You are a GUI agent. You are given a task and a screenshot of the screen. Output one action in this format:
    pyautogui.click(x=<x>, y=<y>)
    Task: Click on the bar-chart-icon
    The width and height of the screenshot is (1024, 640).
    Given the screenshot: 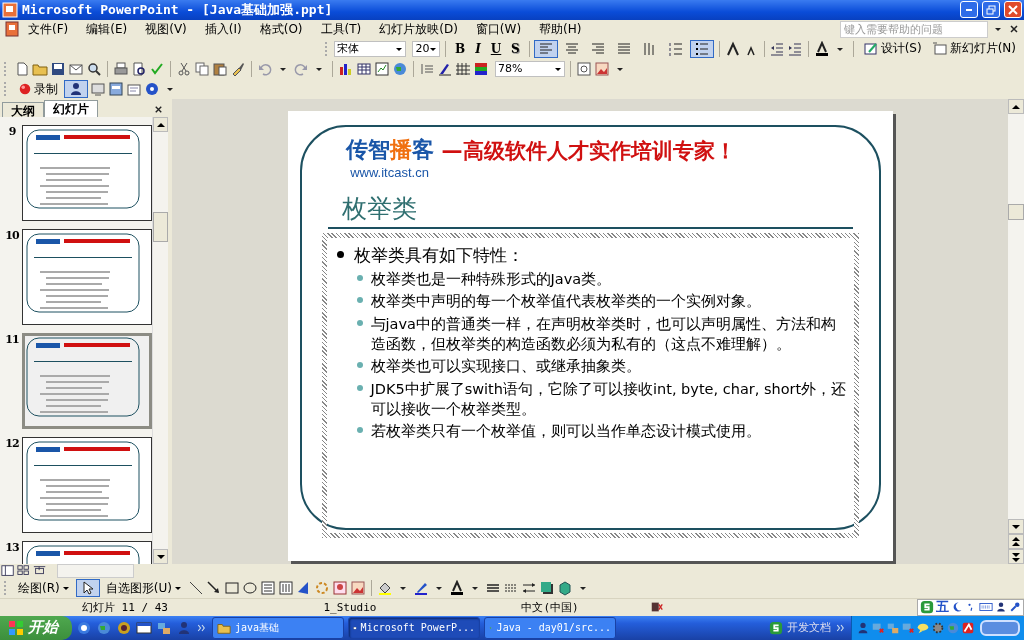 What is the action you would take?
    pyautogui.click(x=346, y=69)
    